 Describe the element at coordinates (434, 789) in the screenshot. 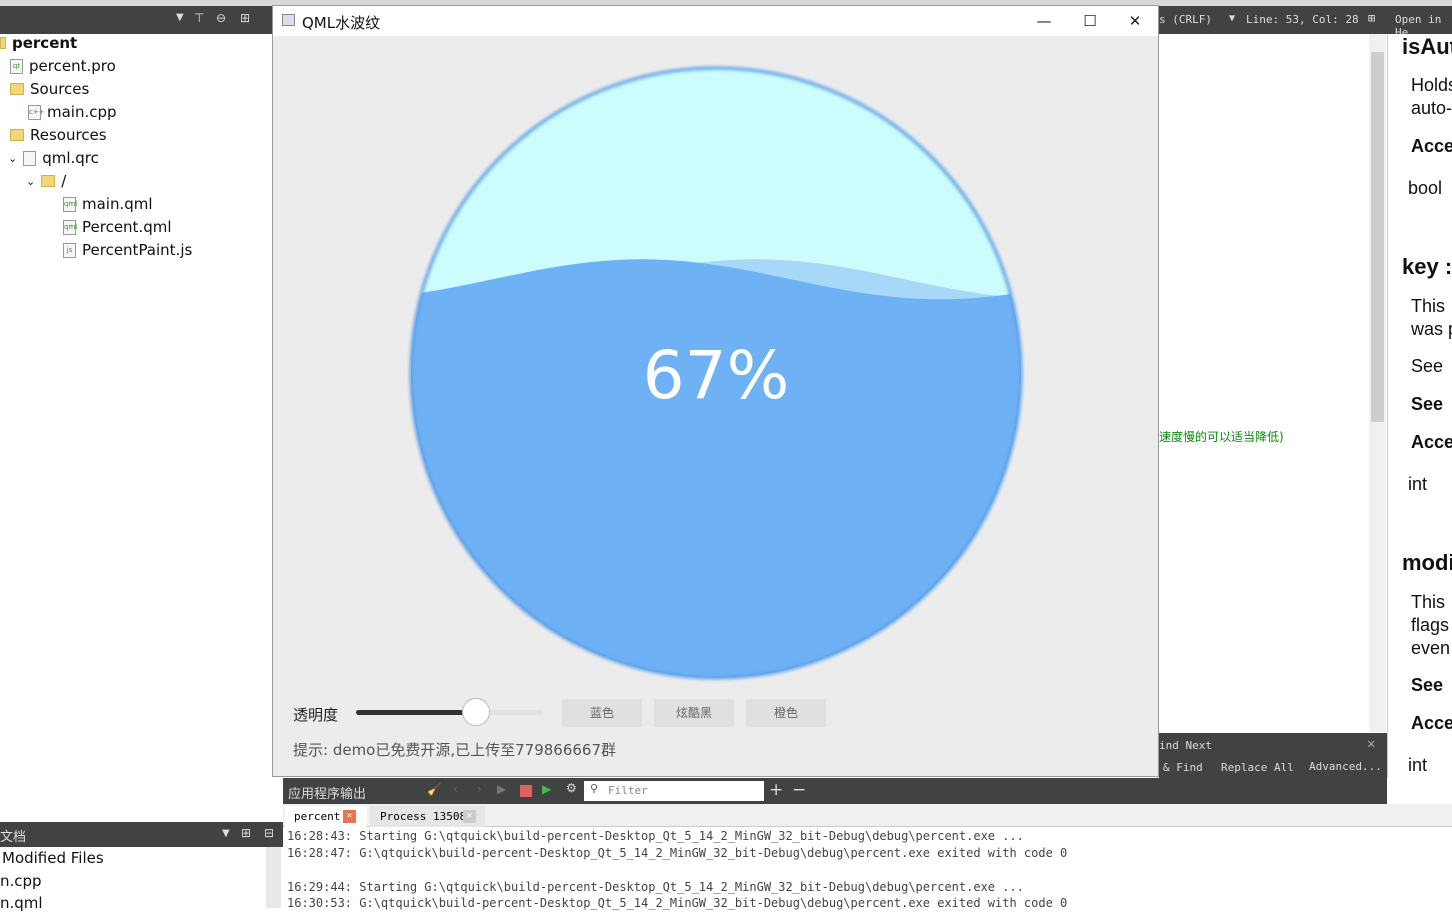

I see `clear-icon: 🧹` at that location.